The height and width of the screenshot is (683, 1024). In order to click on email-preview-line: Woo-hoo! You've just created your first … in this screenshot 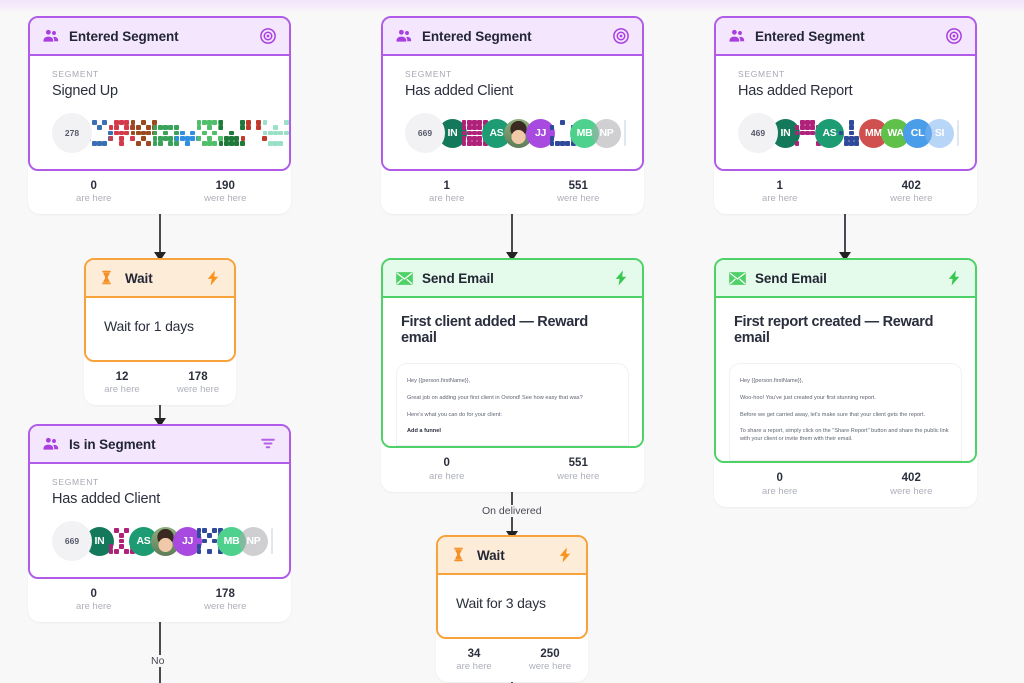, I will do `click(808, 397)`.